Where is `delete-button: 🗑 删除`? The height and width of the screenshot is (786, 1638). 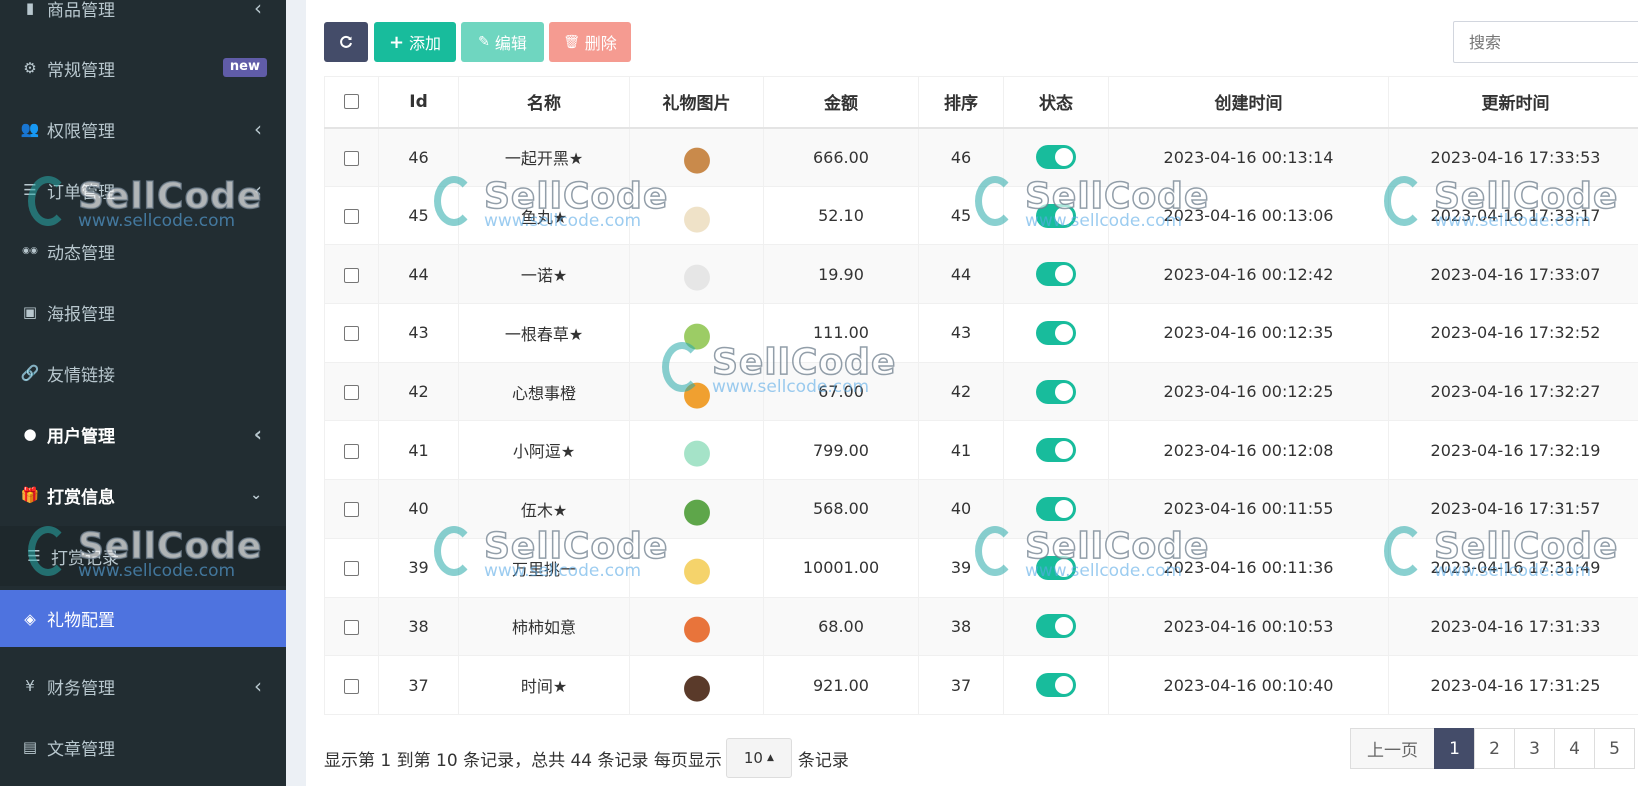 delete-button: 🗑 删除 is located at coordinates (590, 42).